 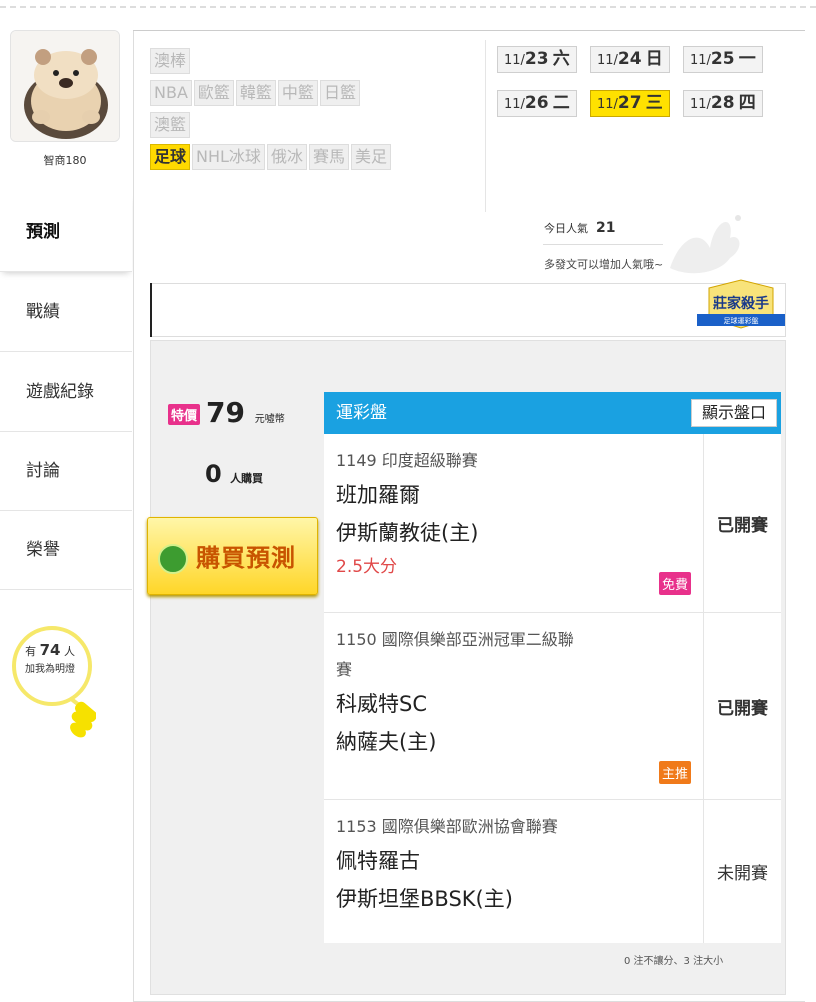 I want to click on match-status: 未開賽, so click(x=742, y=874).